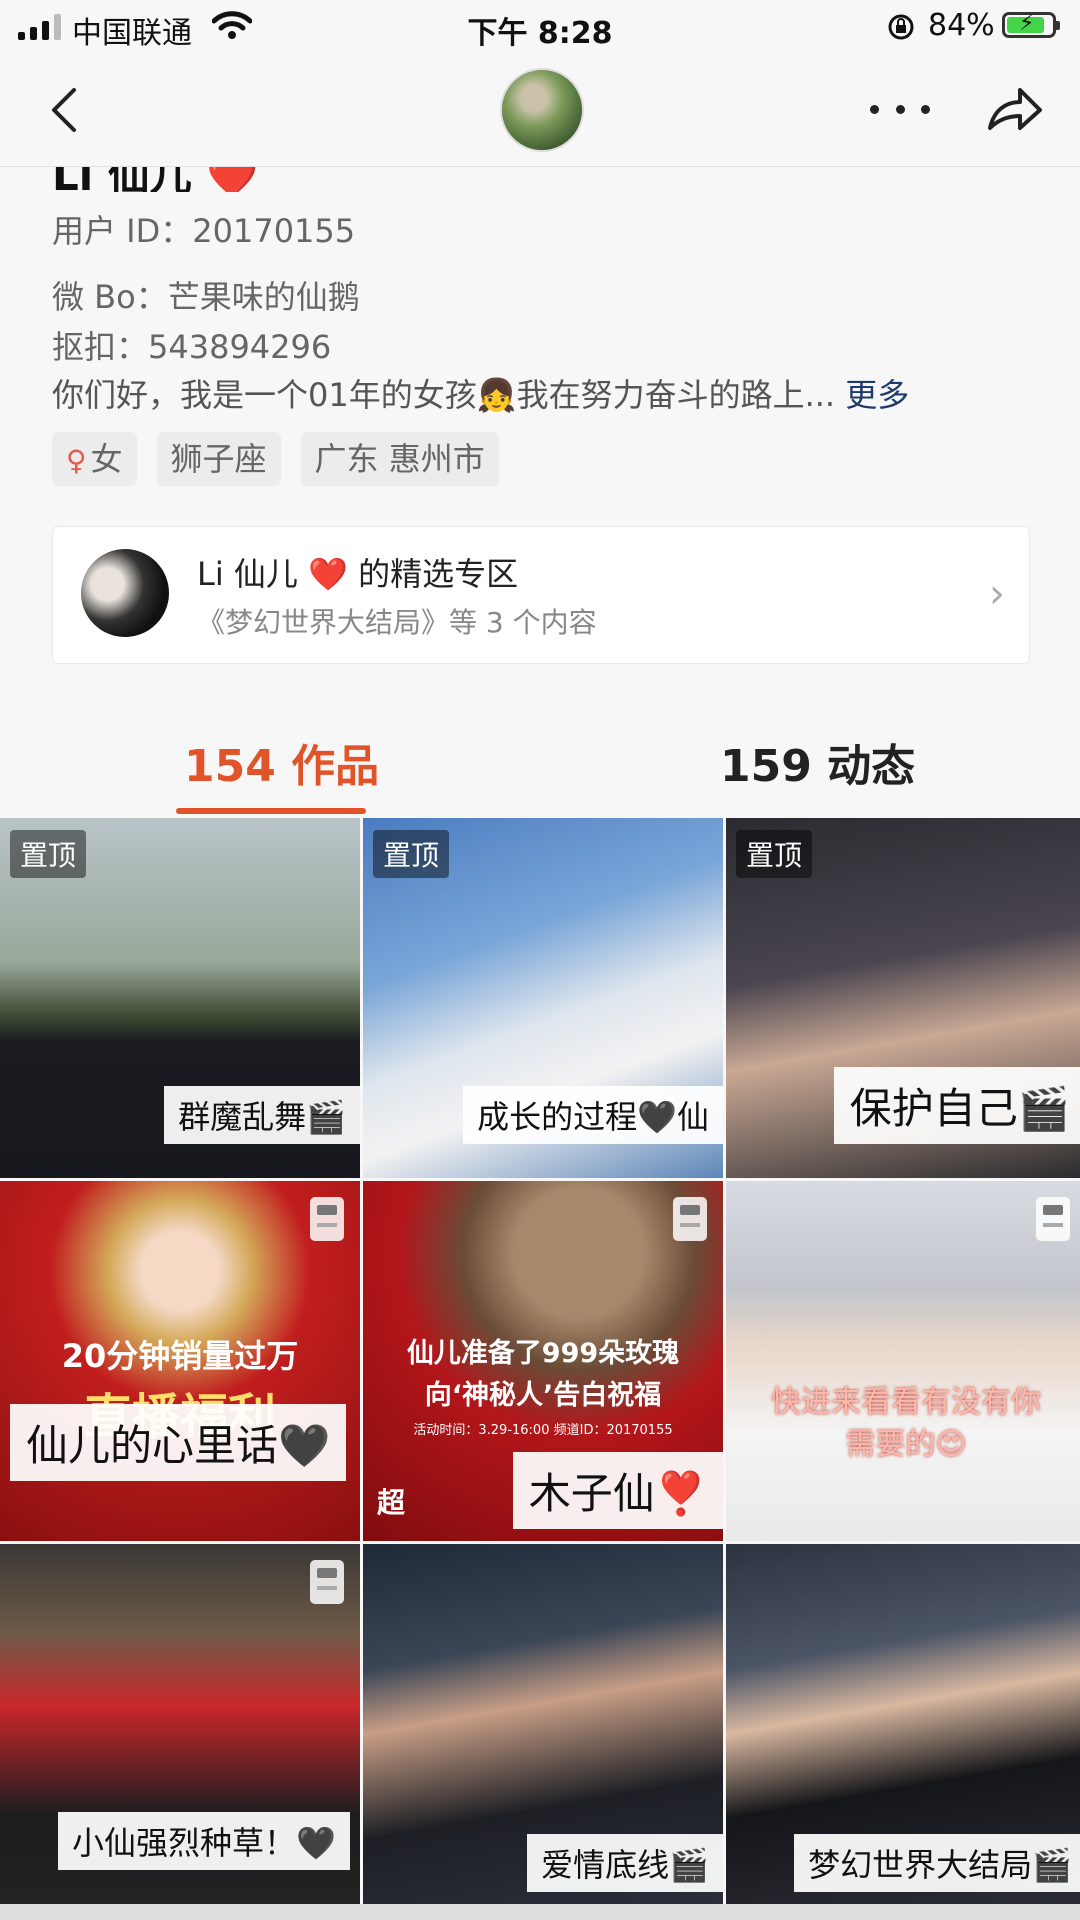 The width and height of the screenshot is (1080, 1920). Describe the element at coordinates (391, 1502) in the screenshot. I see `promo-text: 超` at that location.